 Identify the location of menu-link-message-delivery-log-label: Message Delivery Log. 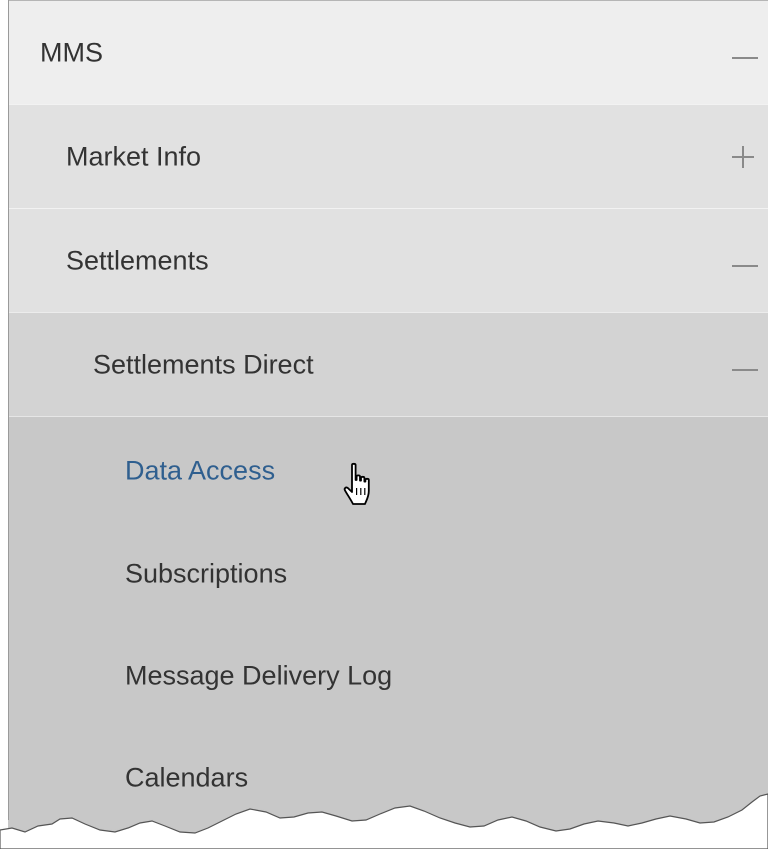
(259, 675).